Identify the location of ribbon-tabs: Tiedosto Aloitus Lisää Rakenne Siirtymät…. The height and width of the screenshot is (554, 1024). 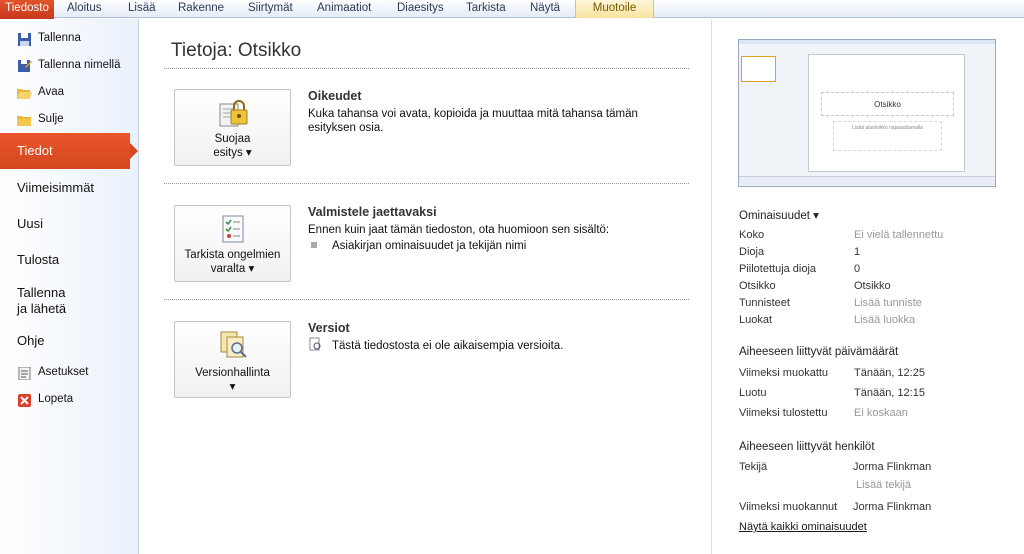
(512, 9).